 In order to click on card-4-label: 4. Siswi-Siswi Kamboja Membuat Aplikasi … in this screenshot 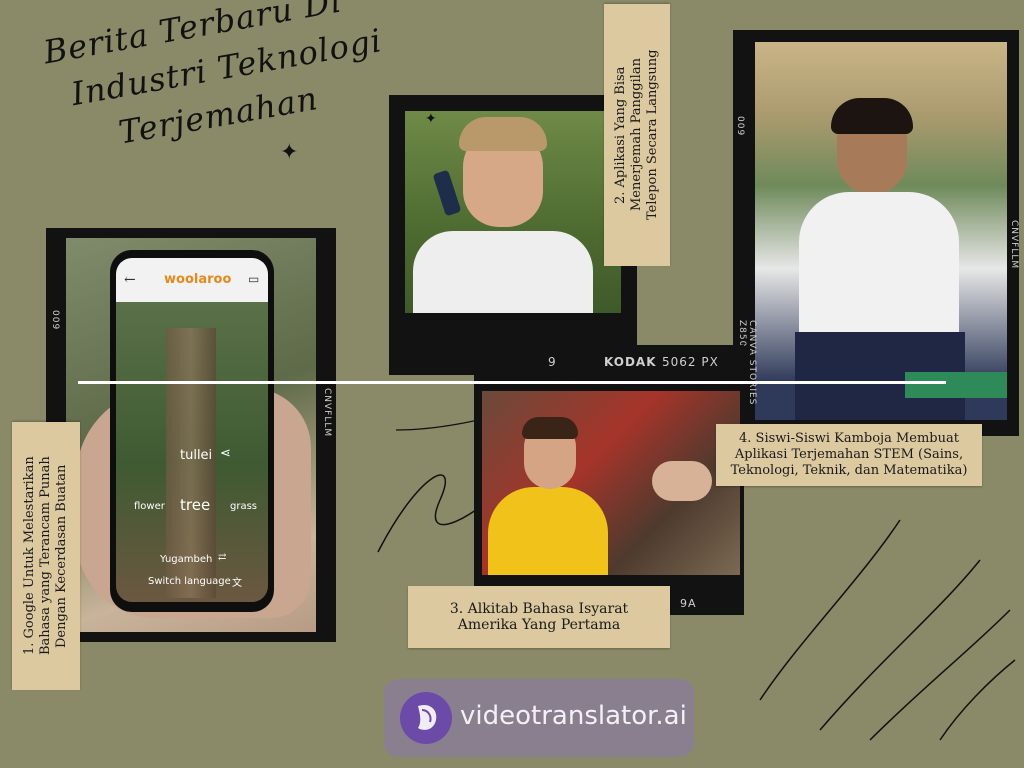, I will do `click(849, 455)`.